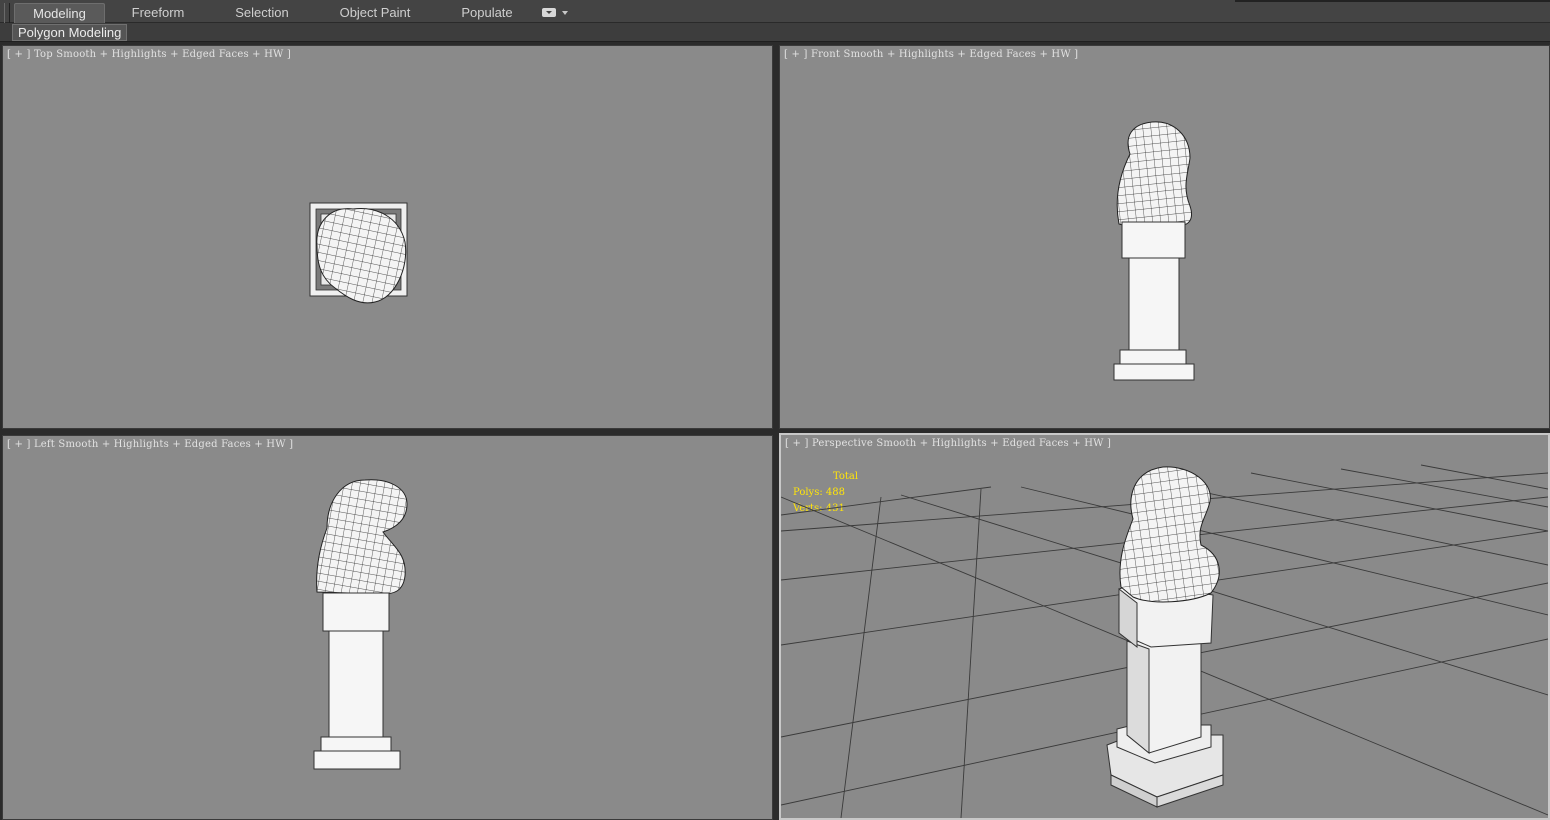 Image resolution: width=1550 pixels, height=820 pixels. I want to click on perspective-model, so click(1165, 637).